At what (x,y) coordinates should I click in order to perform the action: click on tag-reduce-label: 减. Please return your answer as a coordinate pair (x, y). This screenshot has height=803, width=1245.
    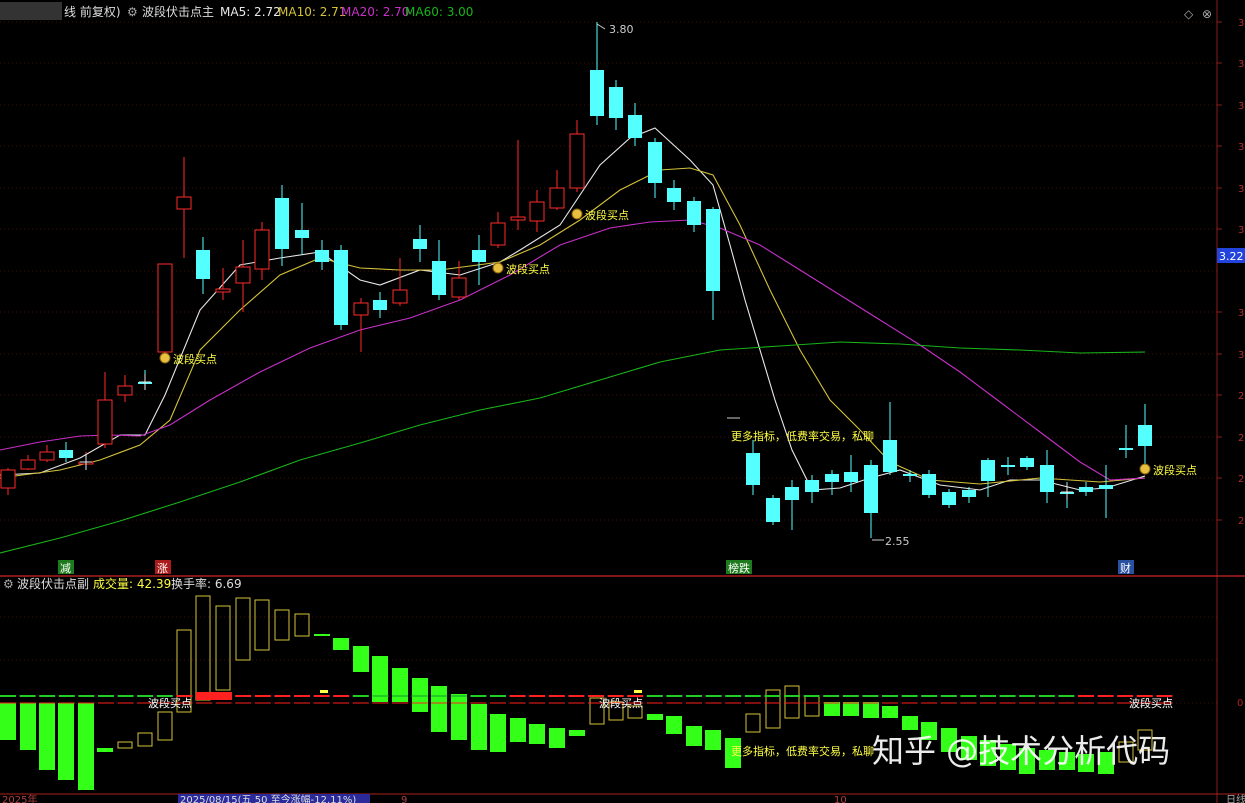
    Looking at the image, I should click on (65, 568).